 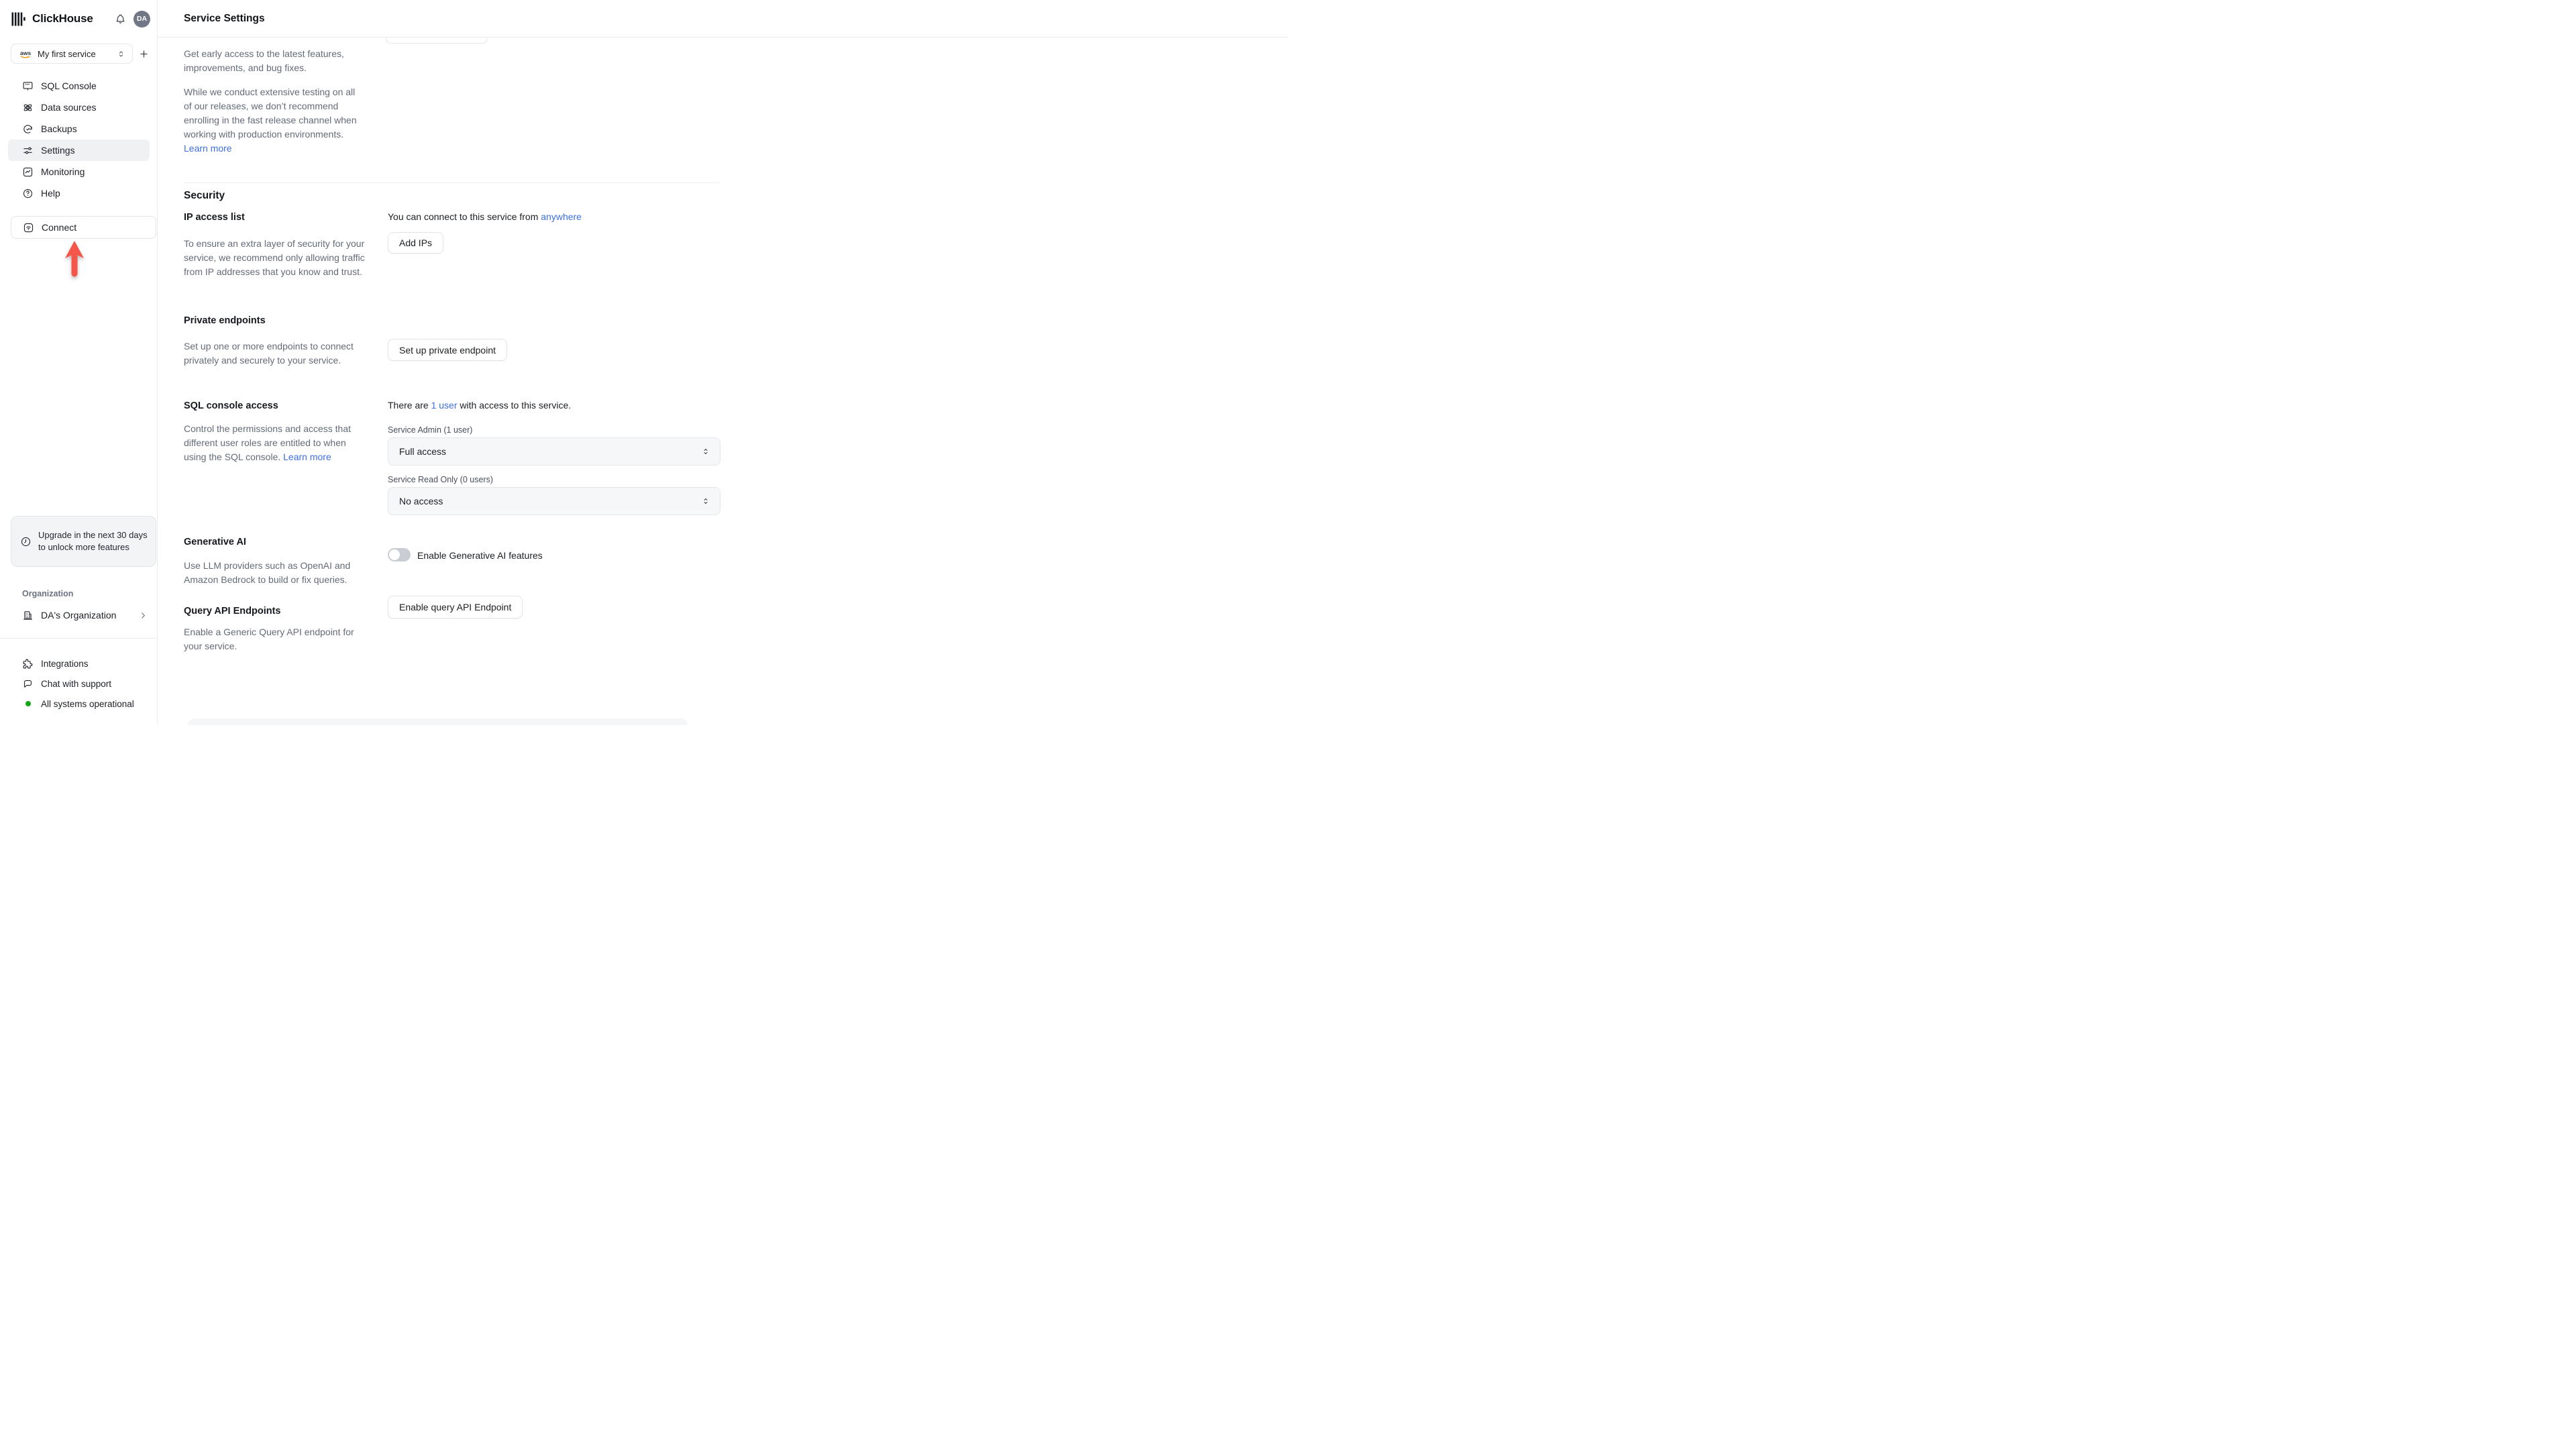 I want to click on chat-bubble-icon, so click(x=28, y=684).